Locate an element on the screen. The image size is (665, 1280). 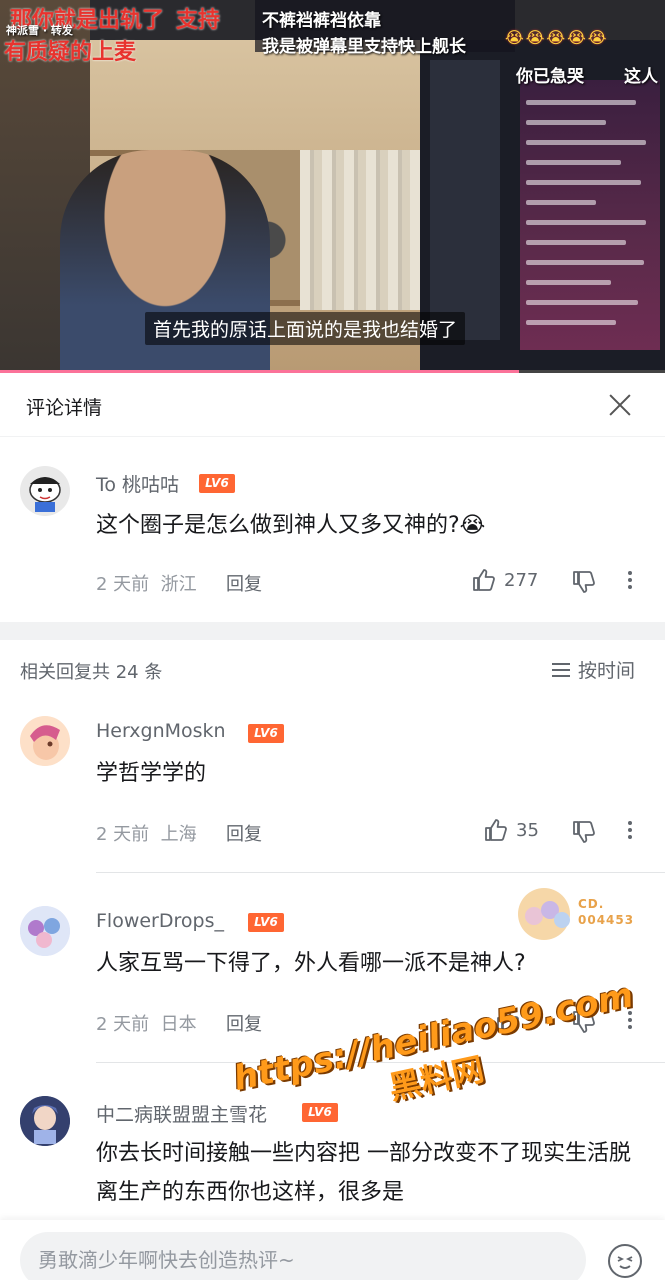
page-title: 评论详情 is located at coordinates (64, 408).